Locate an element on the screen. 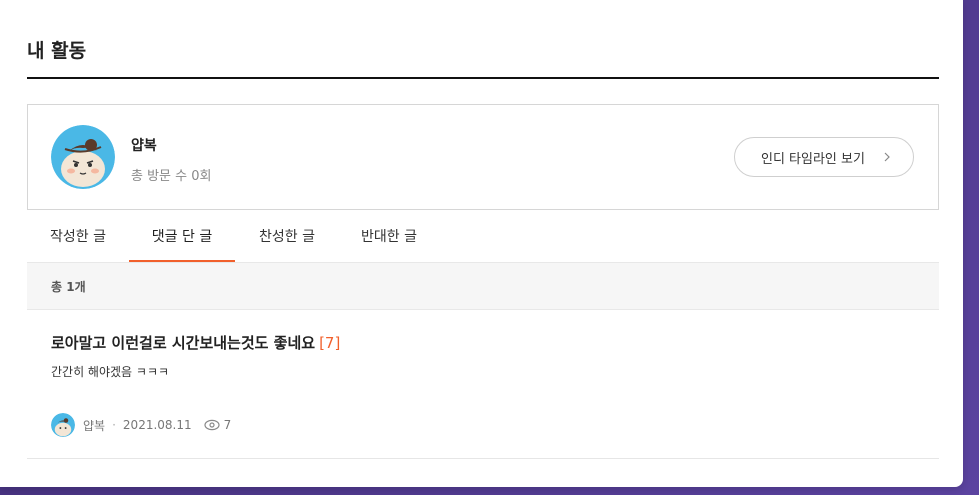 The width and height of the screenshot is (979, 495). title-divider is located at coordinates (483, 78).